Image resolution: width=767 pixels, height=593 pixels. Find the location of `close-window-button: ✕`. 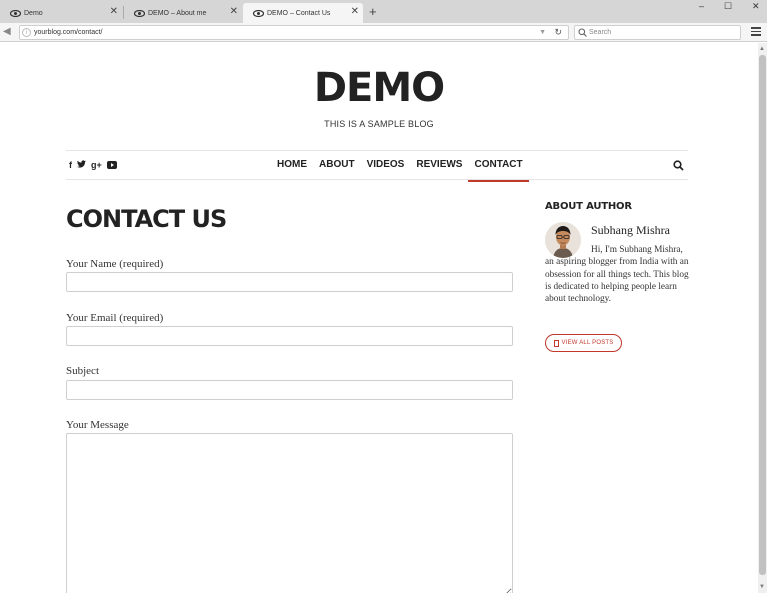

close-window-button: ✕ is located at coordinates (756, 6).